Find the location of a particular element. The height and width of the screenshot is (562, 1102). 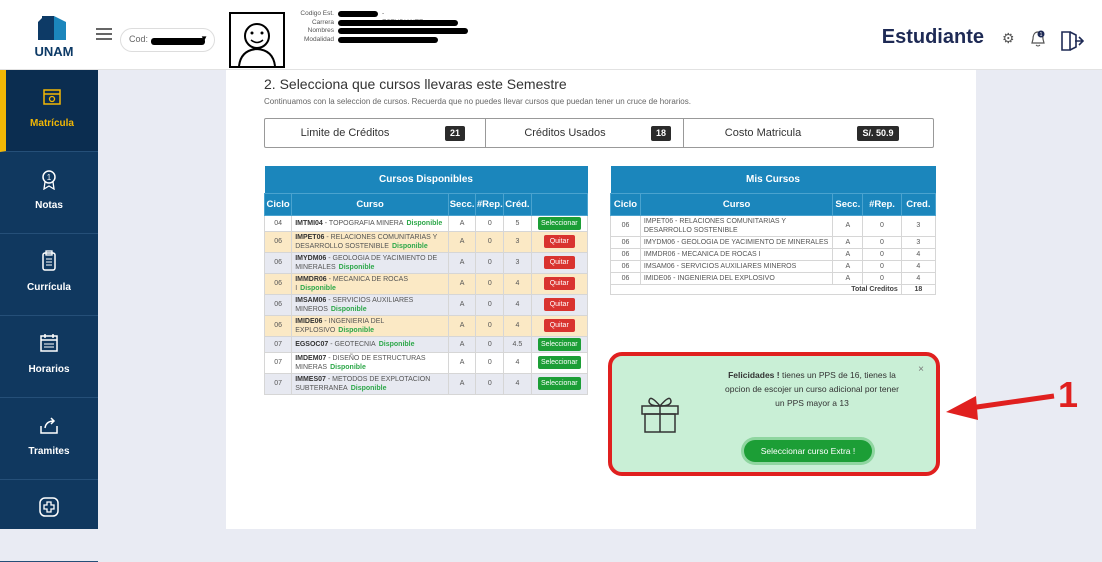

menu-toggle-icon is located at coordinates (104, 34).